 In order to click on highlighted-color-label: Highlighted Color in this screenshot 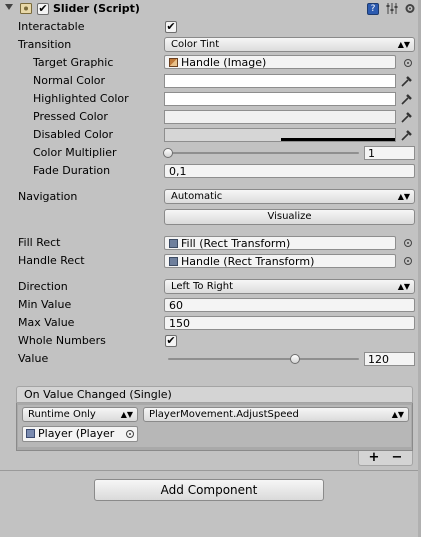, I will do `click(81, 98)`.